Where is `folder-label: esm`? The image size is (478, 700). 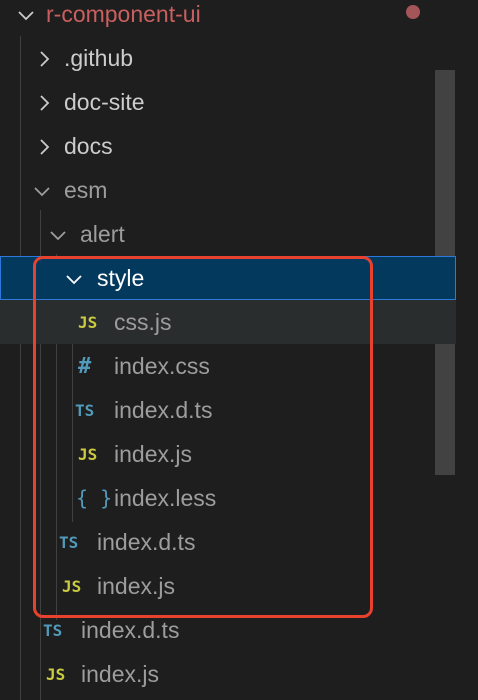 folder-label: esm is located at coordinates (86, 189).